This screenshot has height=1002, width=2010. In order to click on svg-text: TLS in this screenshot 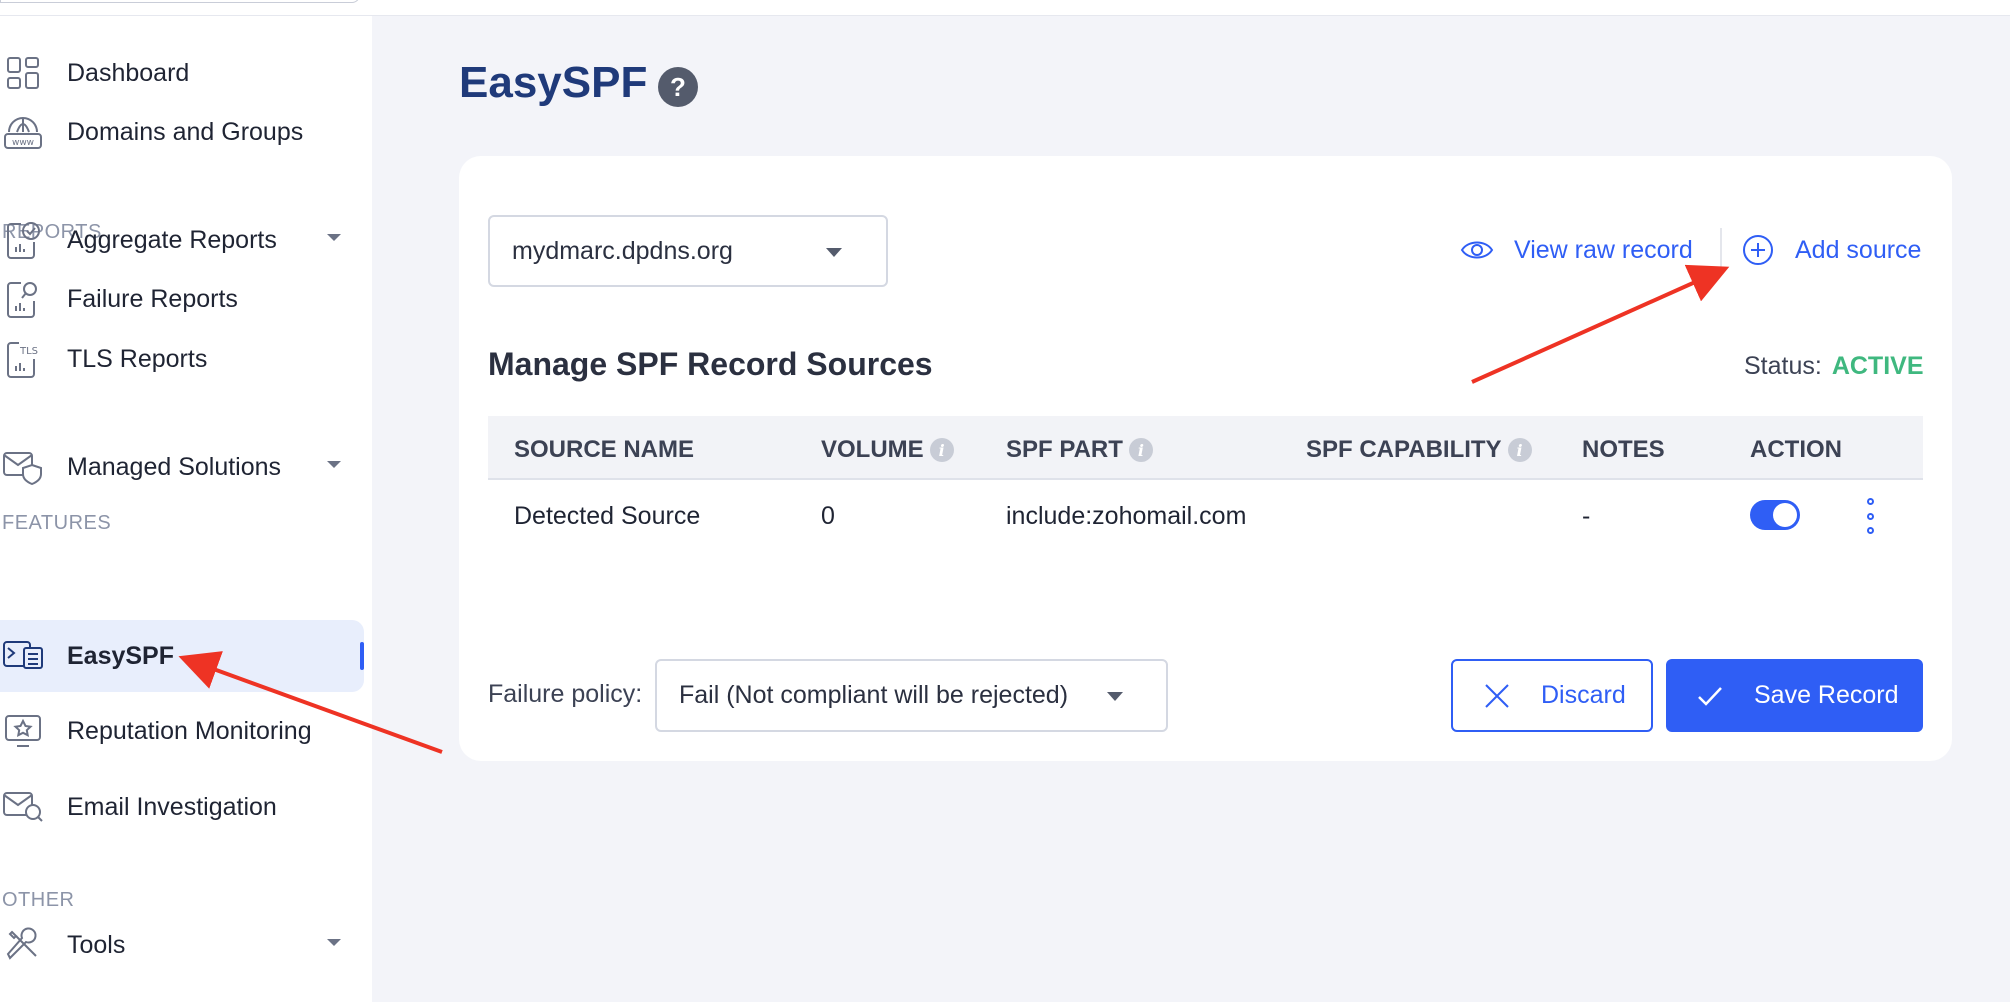, I will do `click(28, 351)`.